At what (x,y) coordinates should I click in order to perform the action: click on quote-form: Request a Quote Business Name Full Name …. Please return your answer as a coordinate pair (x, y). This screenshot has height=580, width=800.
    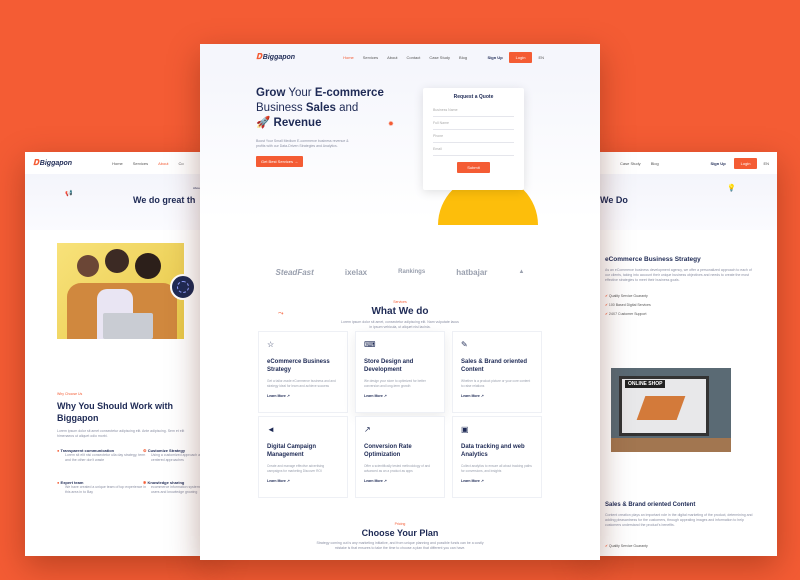
    Looking at the image, I should click on (473, 139).